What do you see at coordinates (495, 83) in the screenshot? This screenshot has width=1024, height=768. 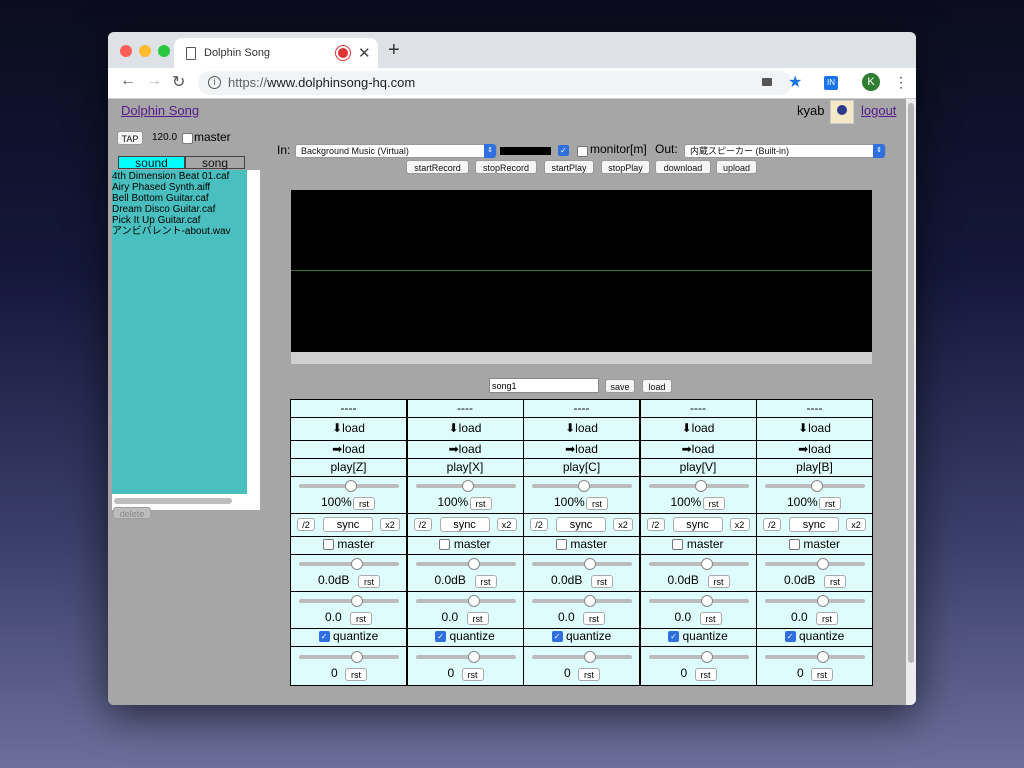 I see `address-bar: i https://www.dolphinsong-hq.com` at bounding box center [495, 83].